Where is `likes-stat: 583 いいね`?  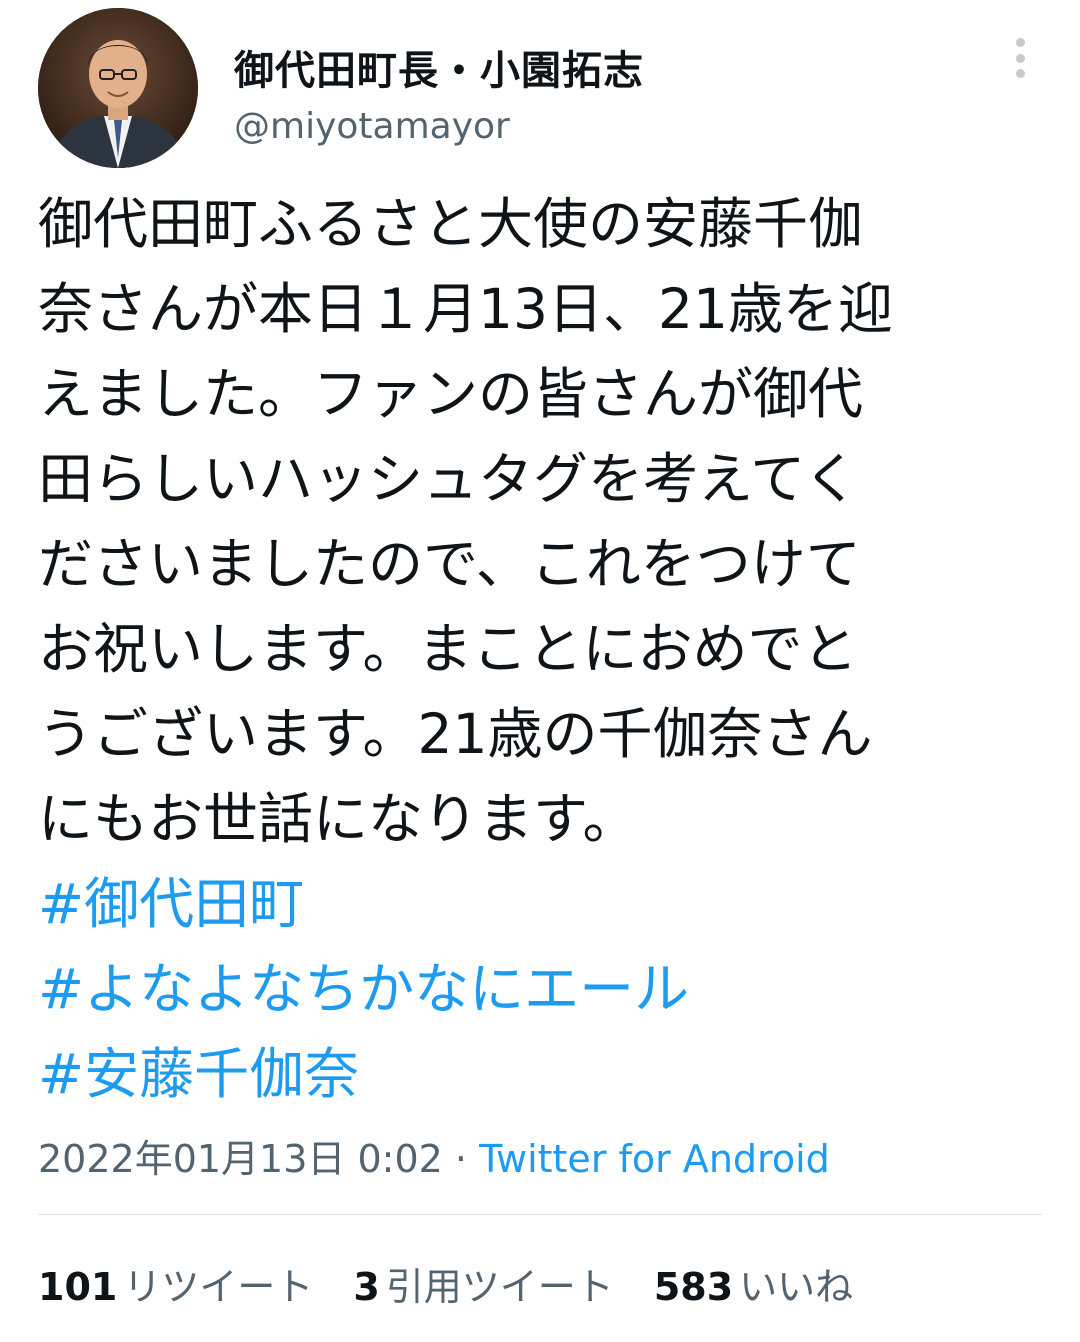 likes-stat: 583 いいね is located at coordinates (753, 1283).